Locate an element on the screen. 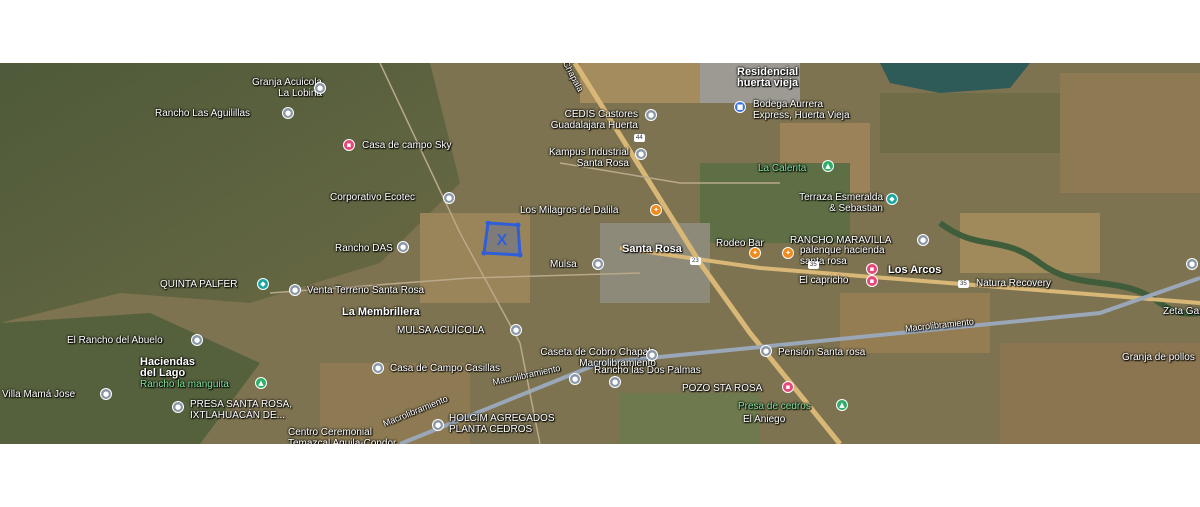 Image resolution: width=1200 pixels, height=507 pixels. svg-text: X is located at coordinates (502, 240).